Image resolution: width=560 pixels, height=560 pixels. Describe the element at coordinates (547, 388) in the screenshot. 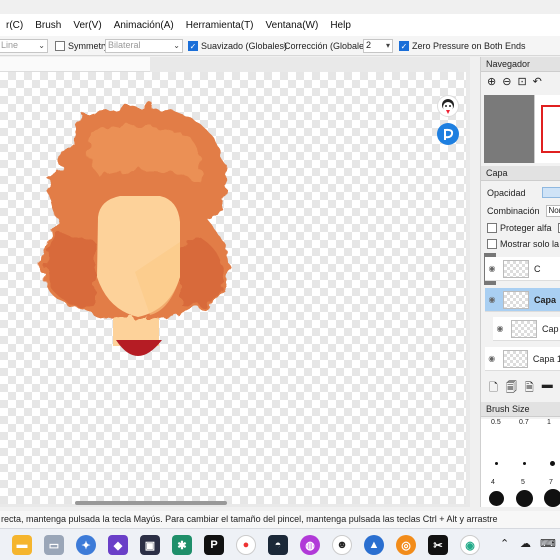

I see `folder-icon: ▬` at that location.